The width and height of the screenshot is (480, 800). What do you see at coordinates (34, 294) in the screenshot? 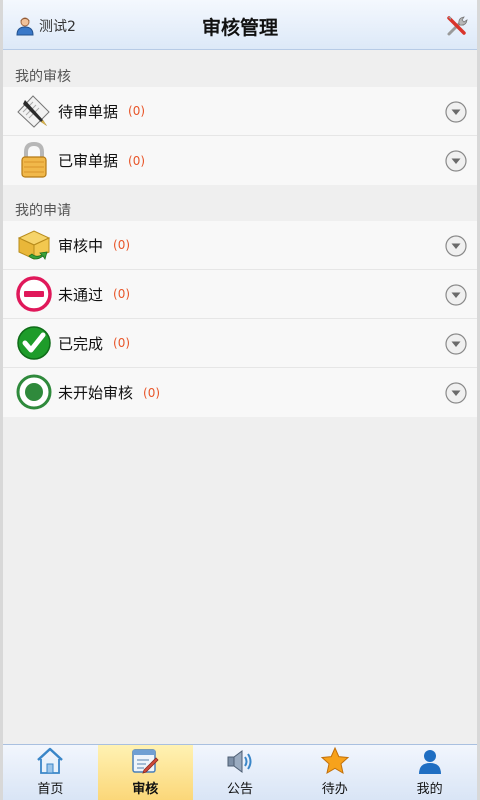
I see `minus-circle-icon` at bounding box center [34, 294].